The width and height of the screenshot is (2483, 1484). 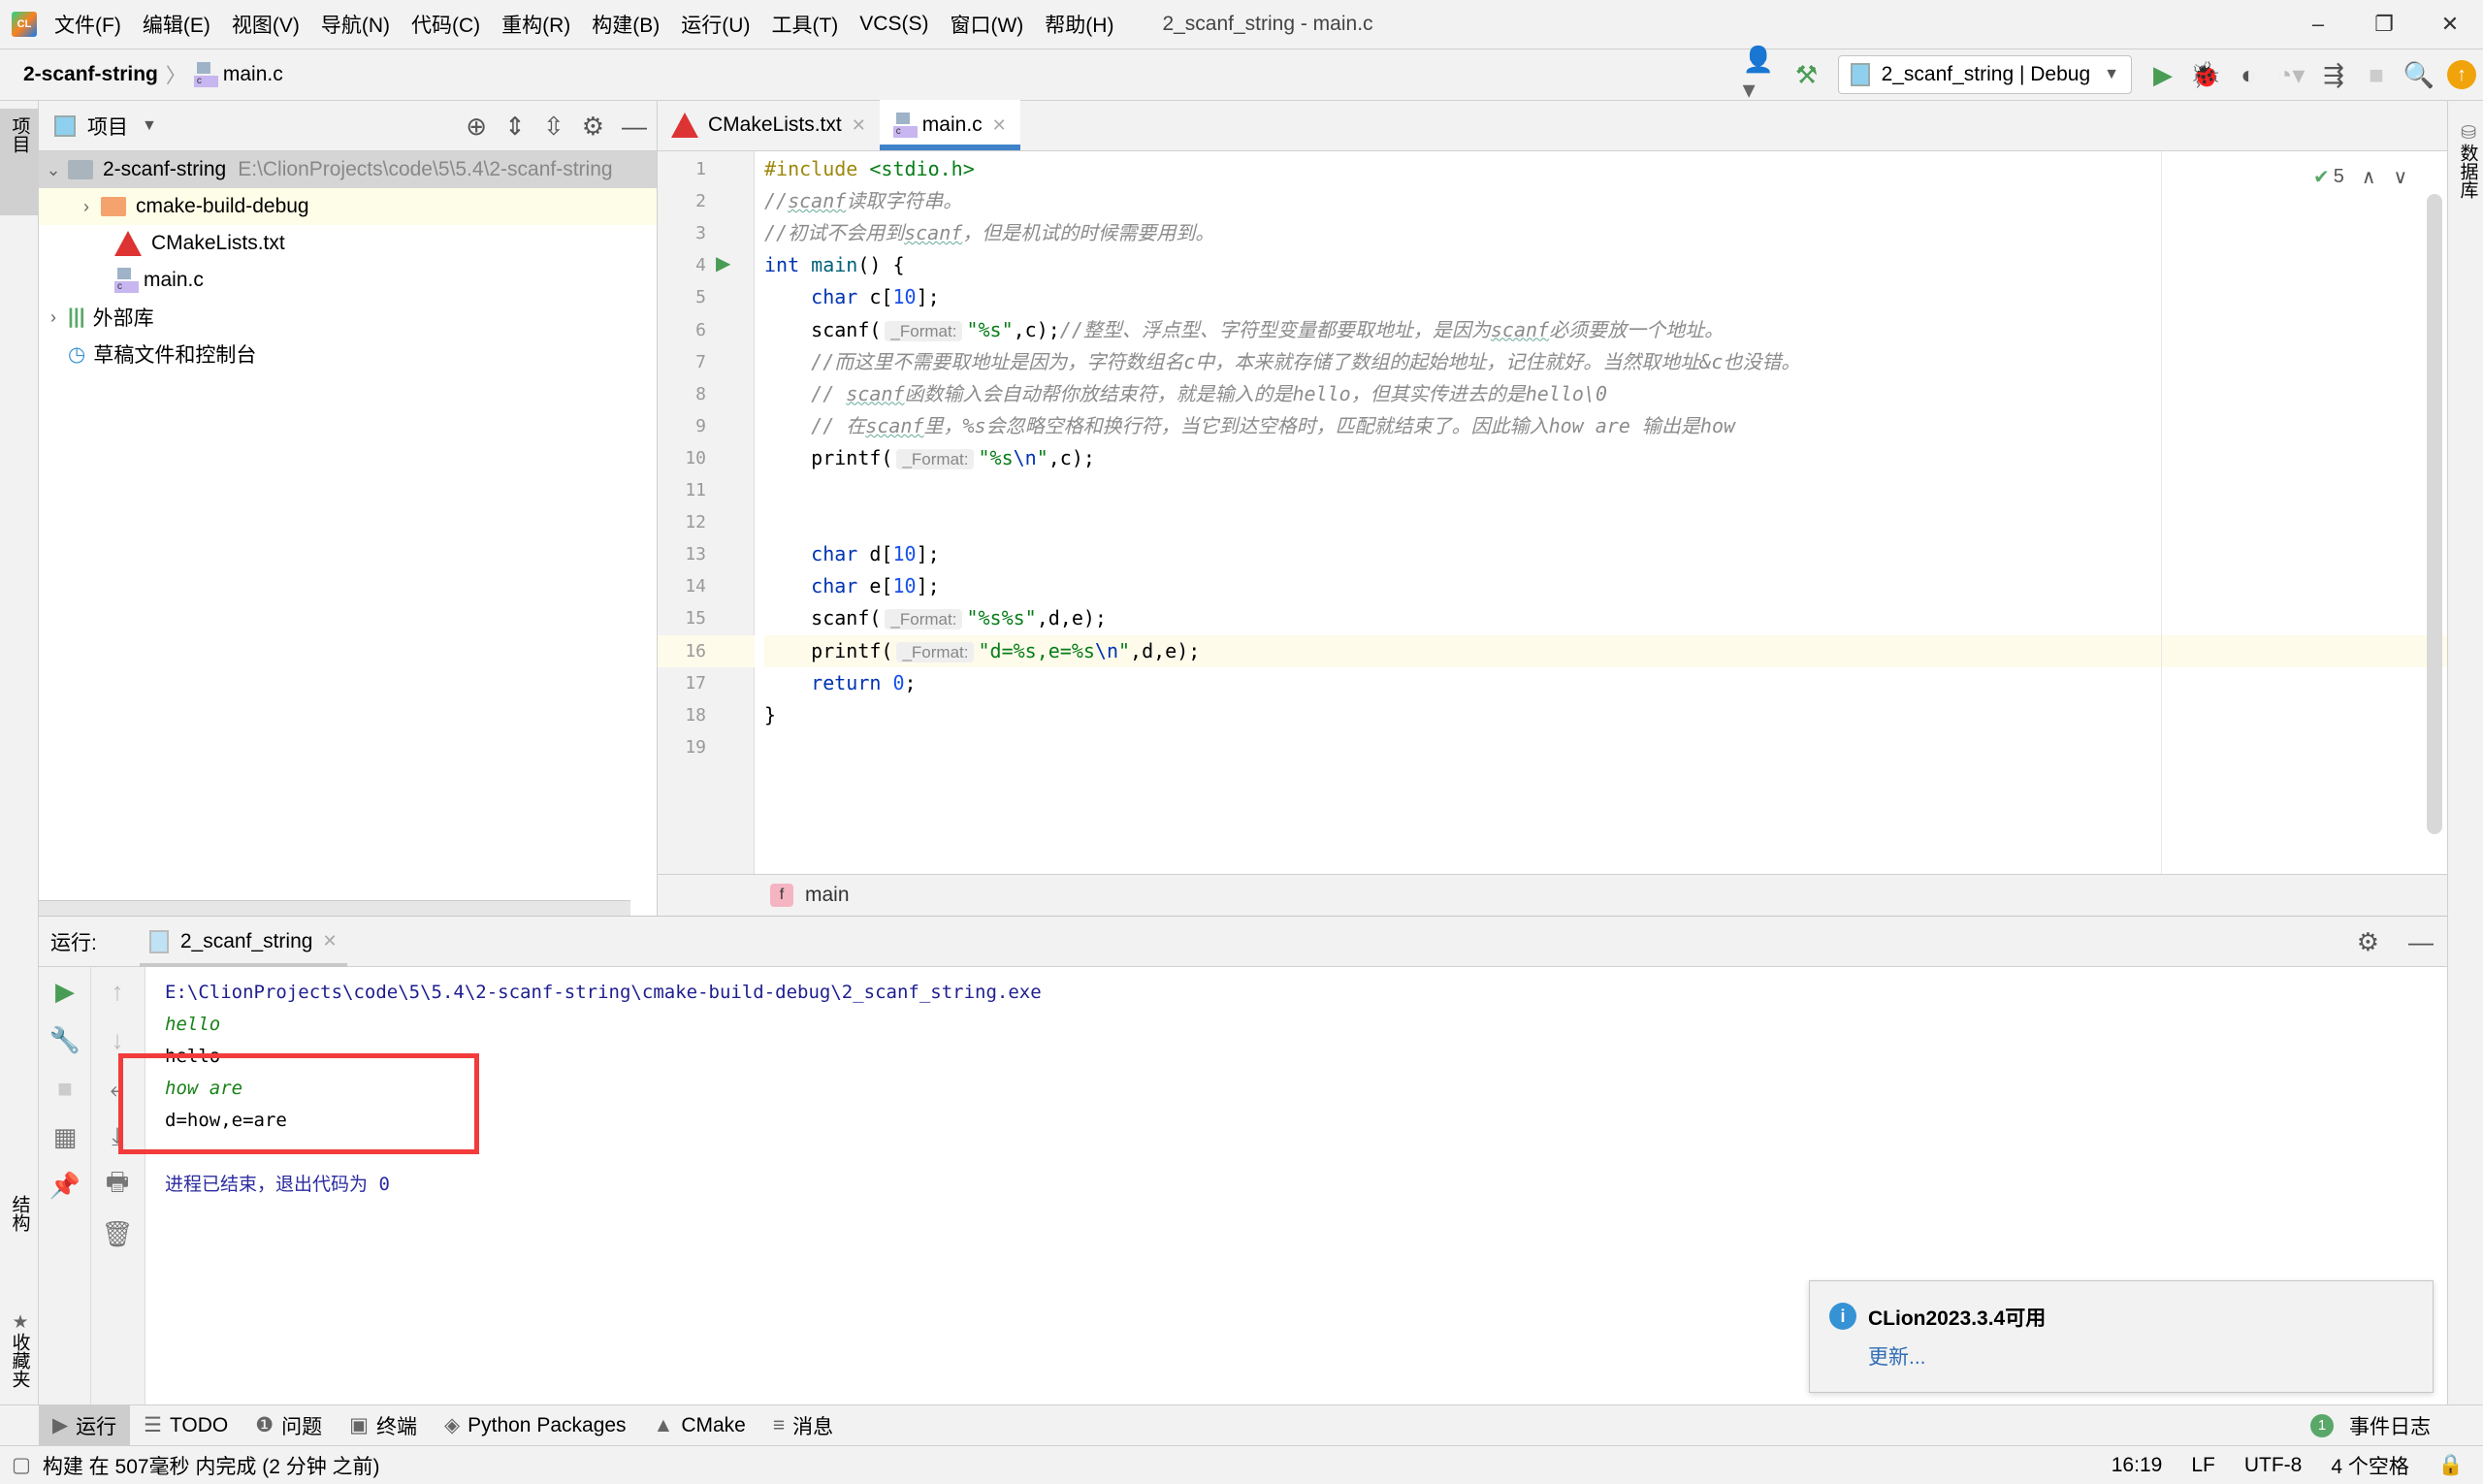 I want to click on code-line: return 0;, so click(x=840, y=683).